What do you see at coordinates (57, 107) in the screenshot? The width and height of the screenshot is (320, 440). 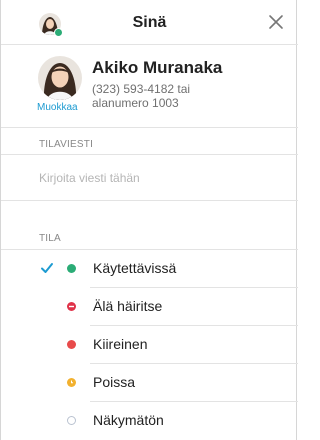 I see `edit-profile-link: Muokkaa` at bounding box center [57, 107].